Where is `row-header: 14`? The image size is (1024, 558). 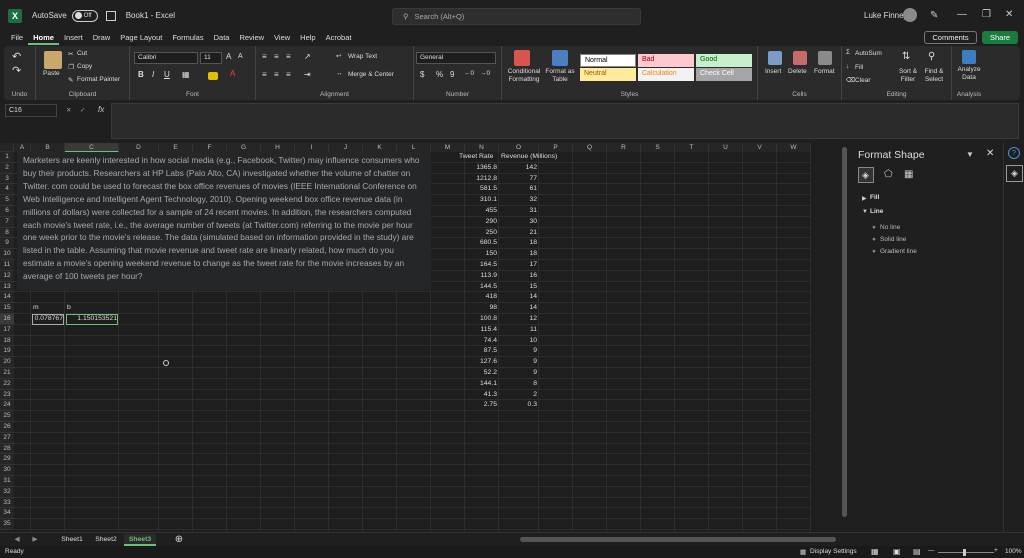 row-header: 14 is located at coordinates (7, 298).